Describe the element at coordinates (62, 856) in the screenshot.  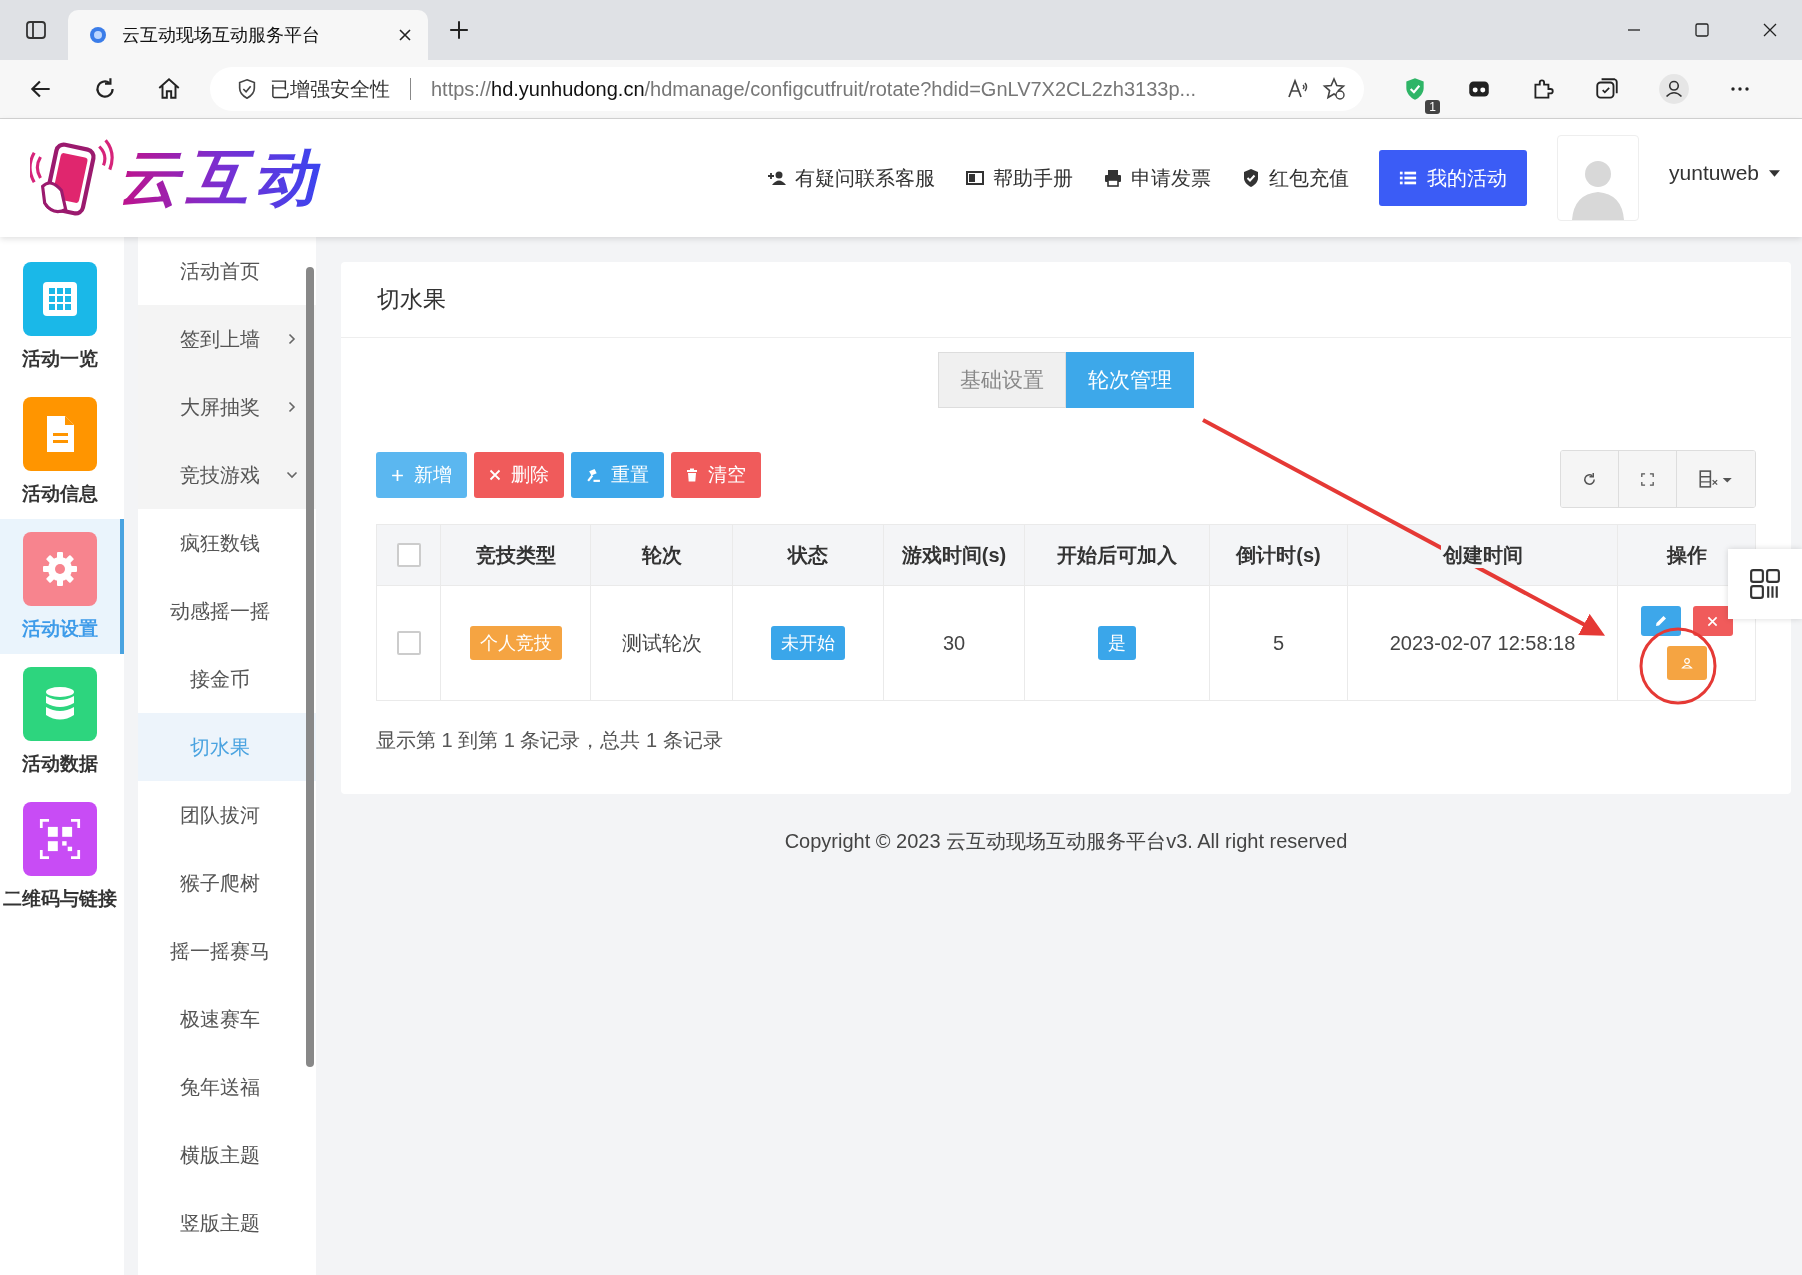
I see `sidebar-item: 二维码与链接` at that location.